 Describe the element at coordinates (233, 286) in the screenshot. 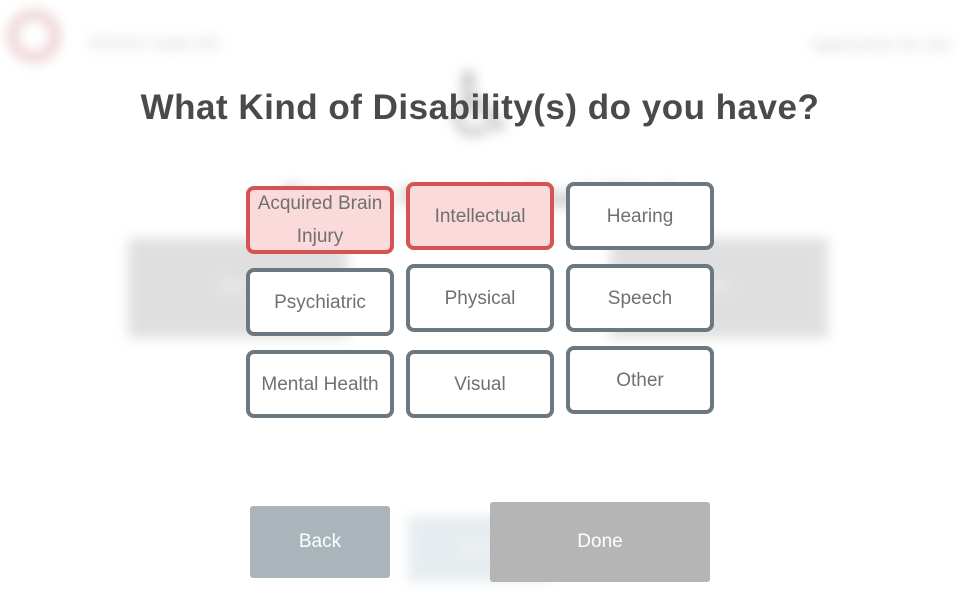

I see `background-yes-label: Yes` at that location.